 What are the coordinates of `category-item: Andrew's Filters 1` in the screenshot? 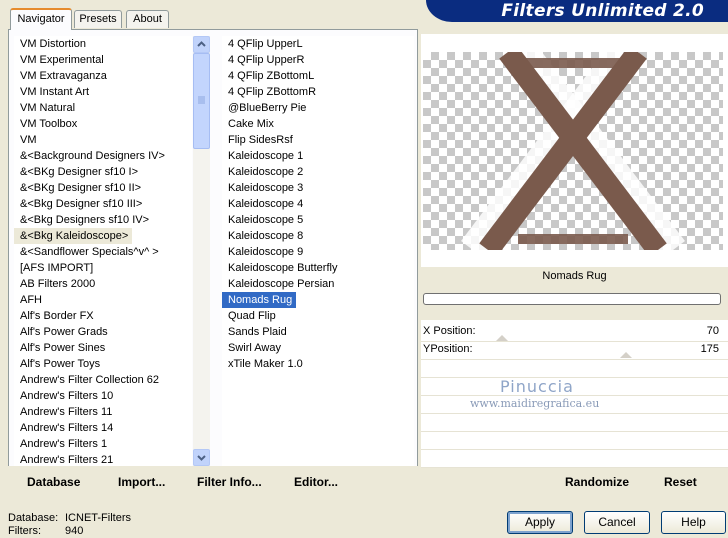 It's located at (103, 444).